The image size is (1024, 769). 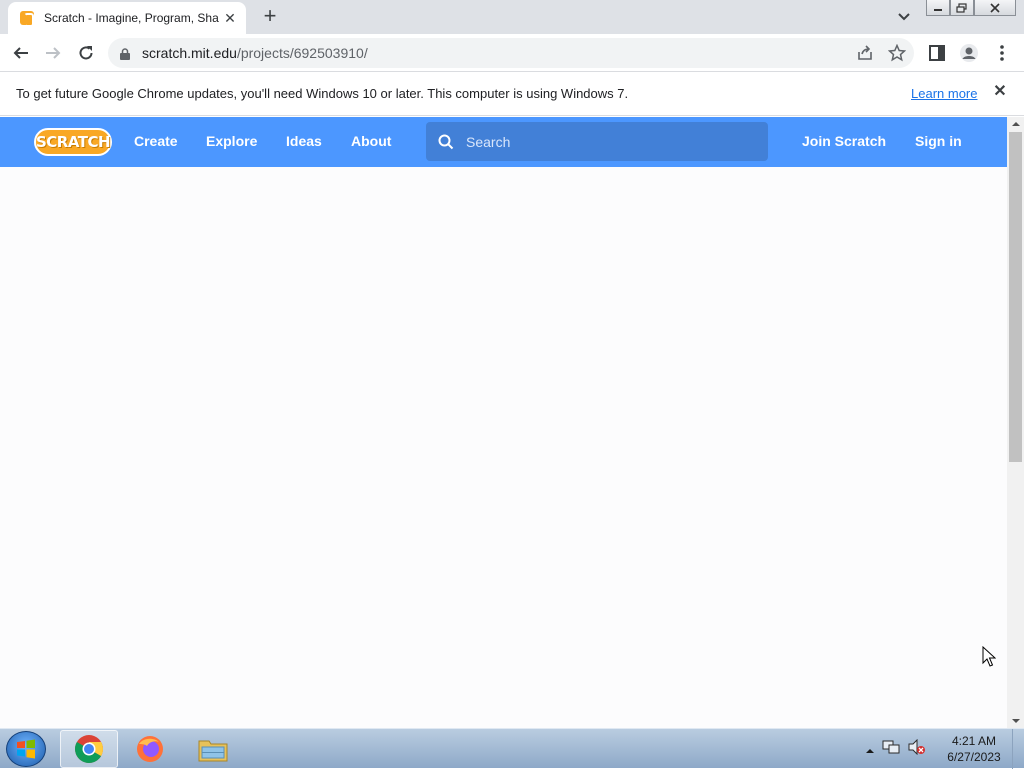 I want to click on folder-icon, so click(x=213, y=751).